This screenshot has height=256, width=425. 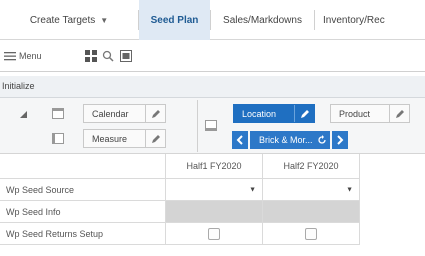 I want to click on measure-tile: Measure, so click(x=124, y=138).